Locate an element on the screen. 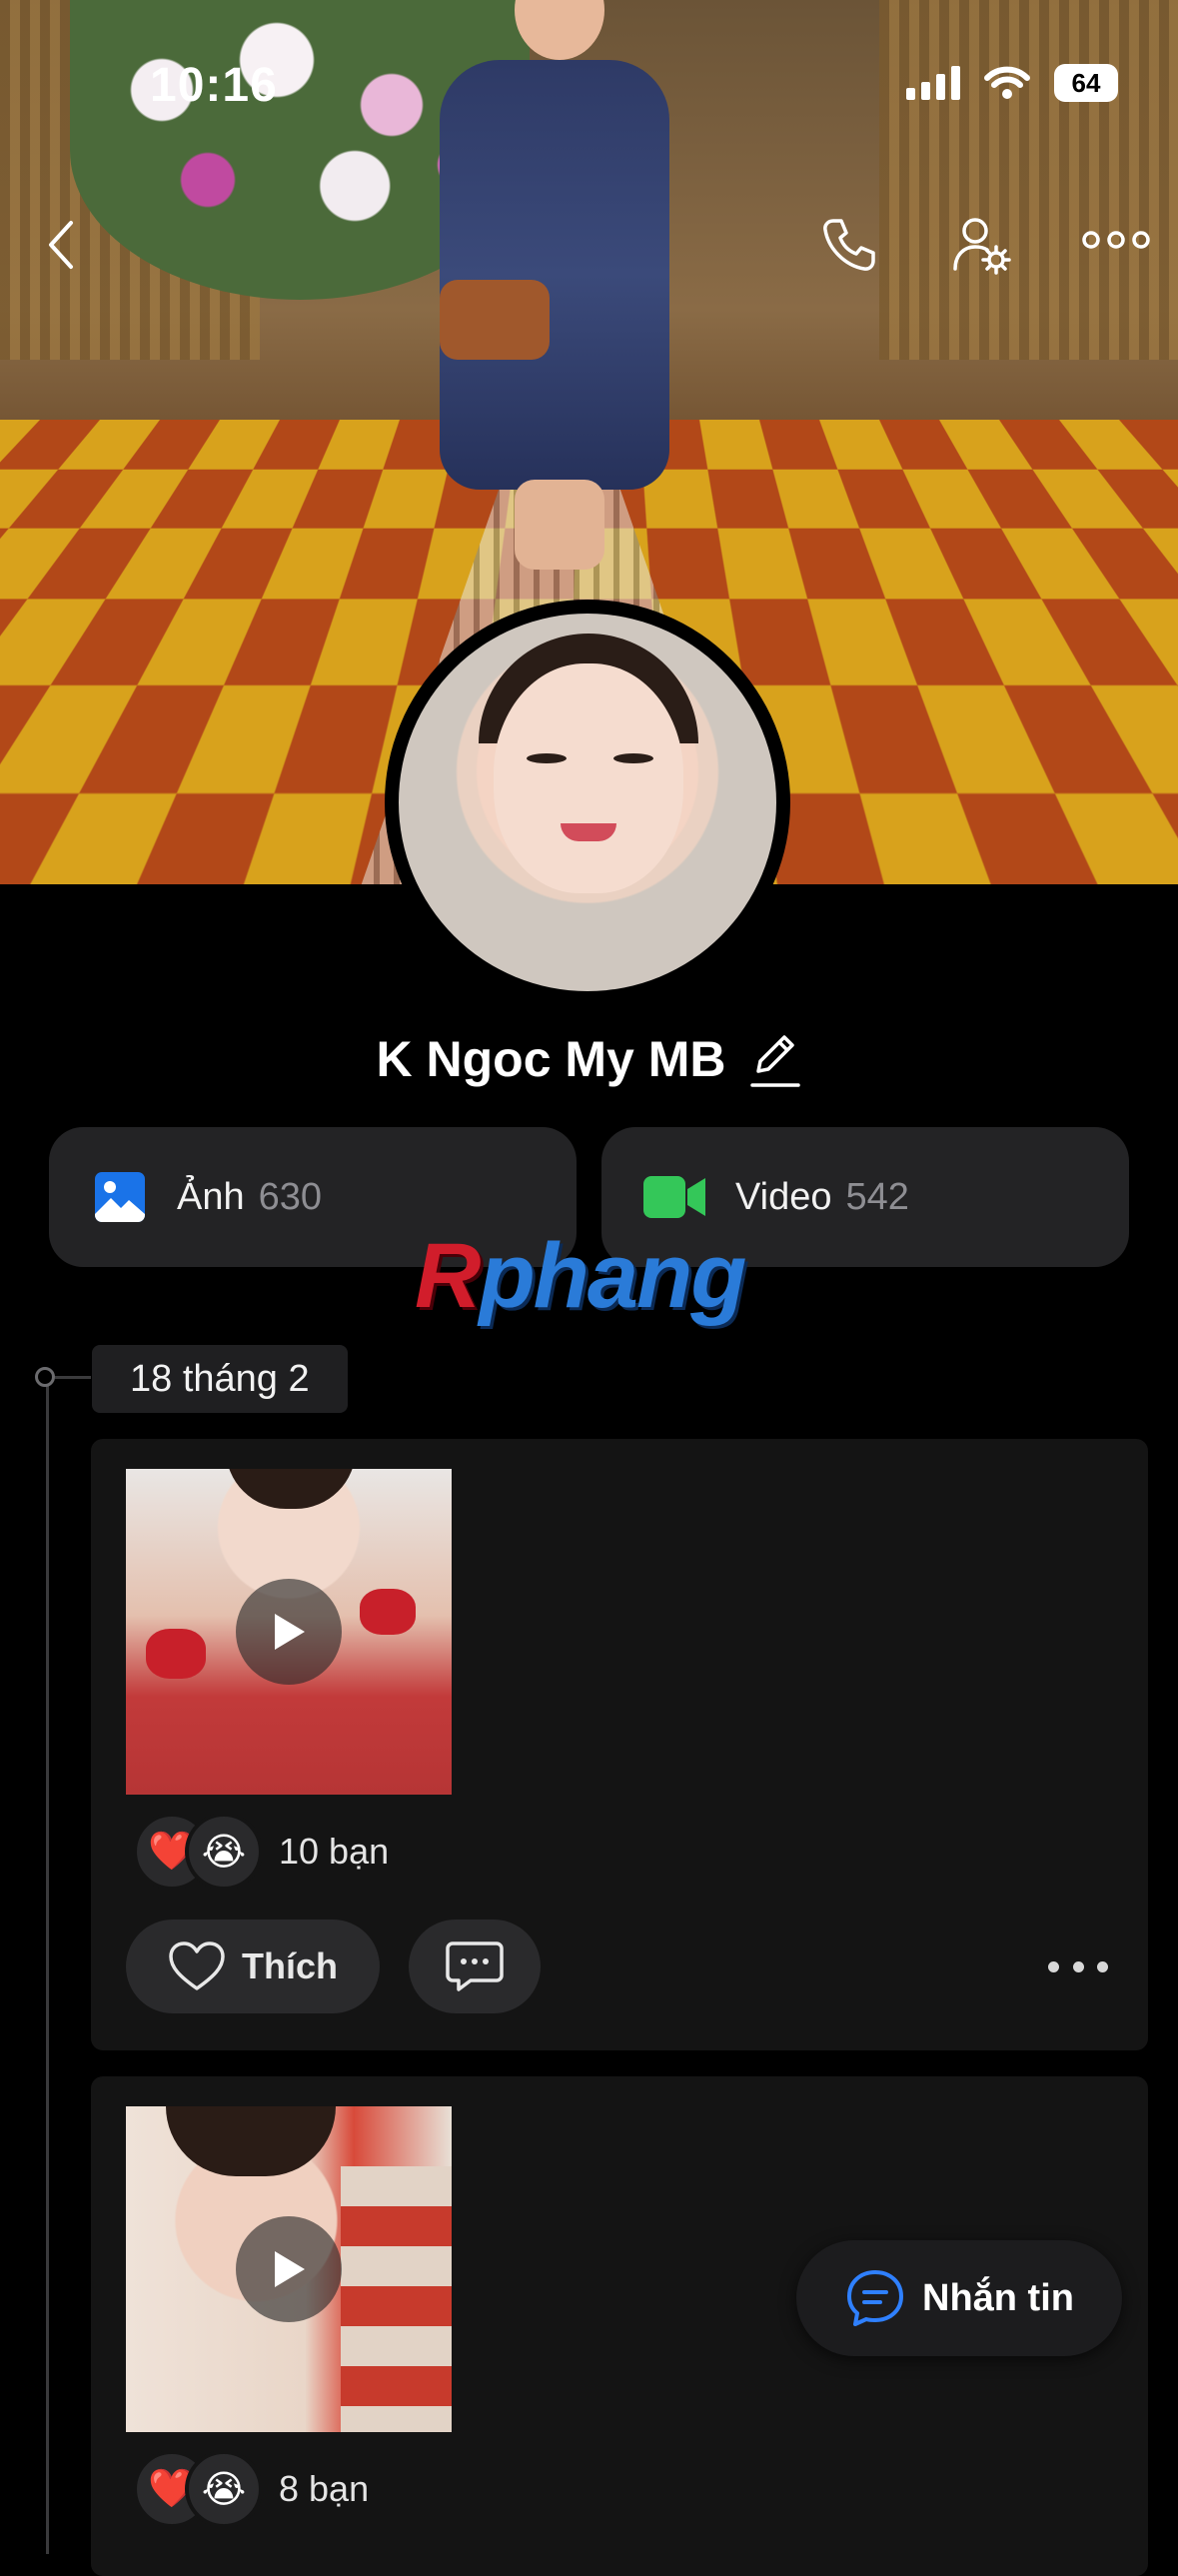 The height and width of the screenshot is (2576, 1178). photos-count: 630 is located at coordinates (290, 1196).